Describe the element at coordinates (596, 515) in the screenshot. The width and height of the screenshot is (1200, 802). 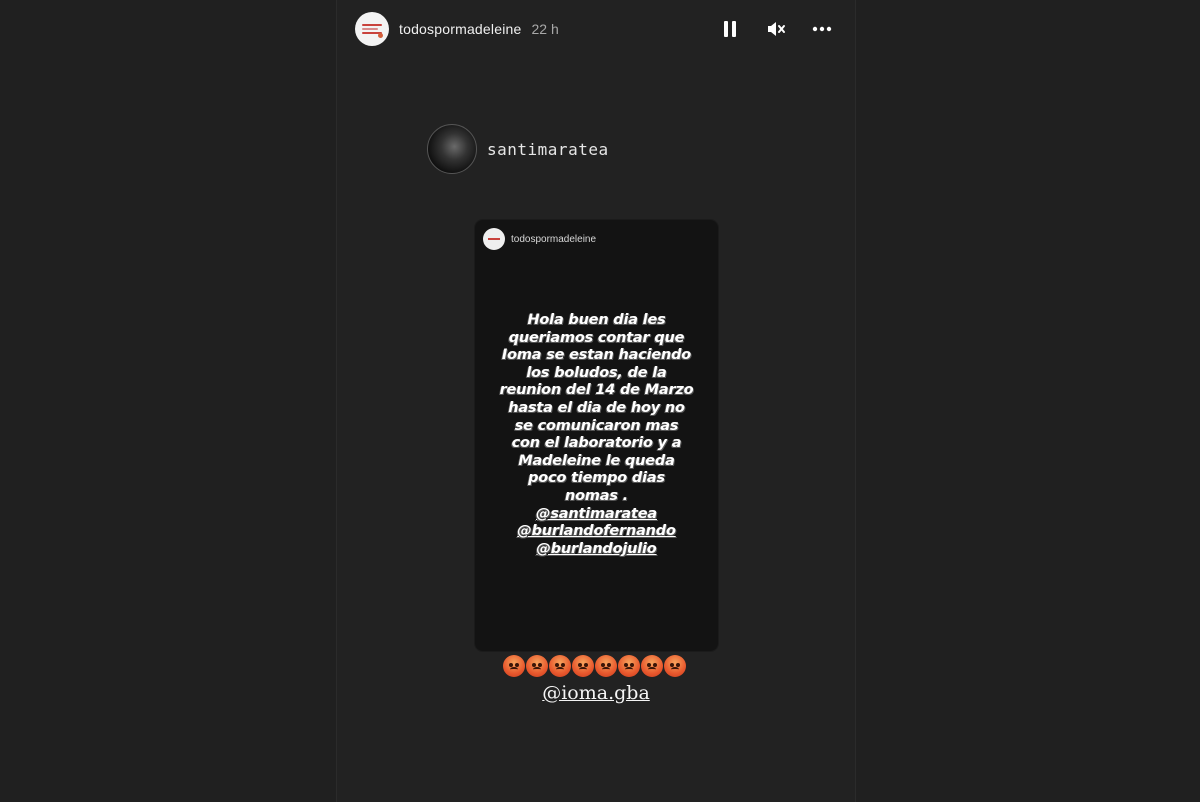
I see `mention-link: @santimaratea` at that location.